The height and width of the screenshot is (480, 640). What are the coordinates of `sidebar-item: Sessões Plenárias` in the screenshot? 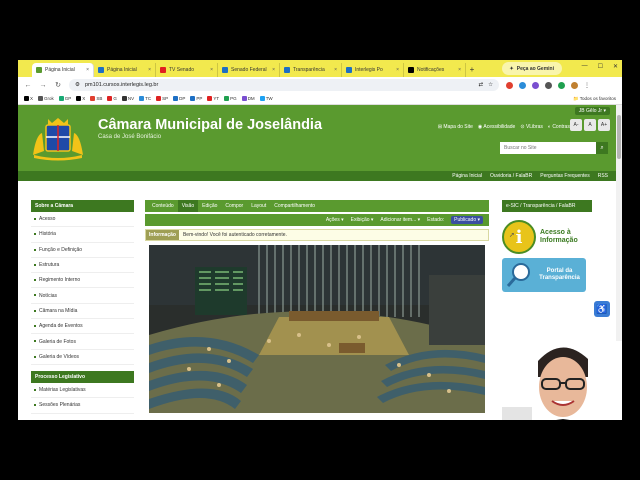 It's located at (82, 406).